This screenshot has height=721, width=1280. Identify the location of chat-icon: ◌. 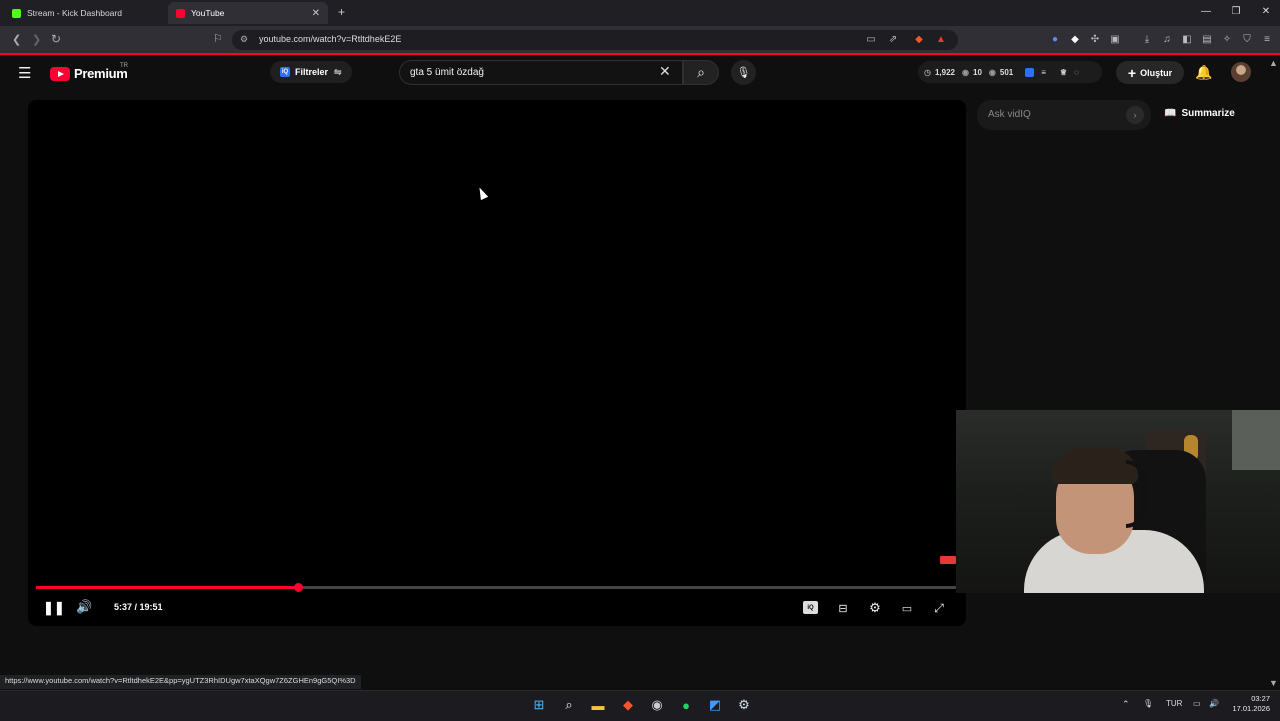
(1076, 72).